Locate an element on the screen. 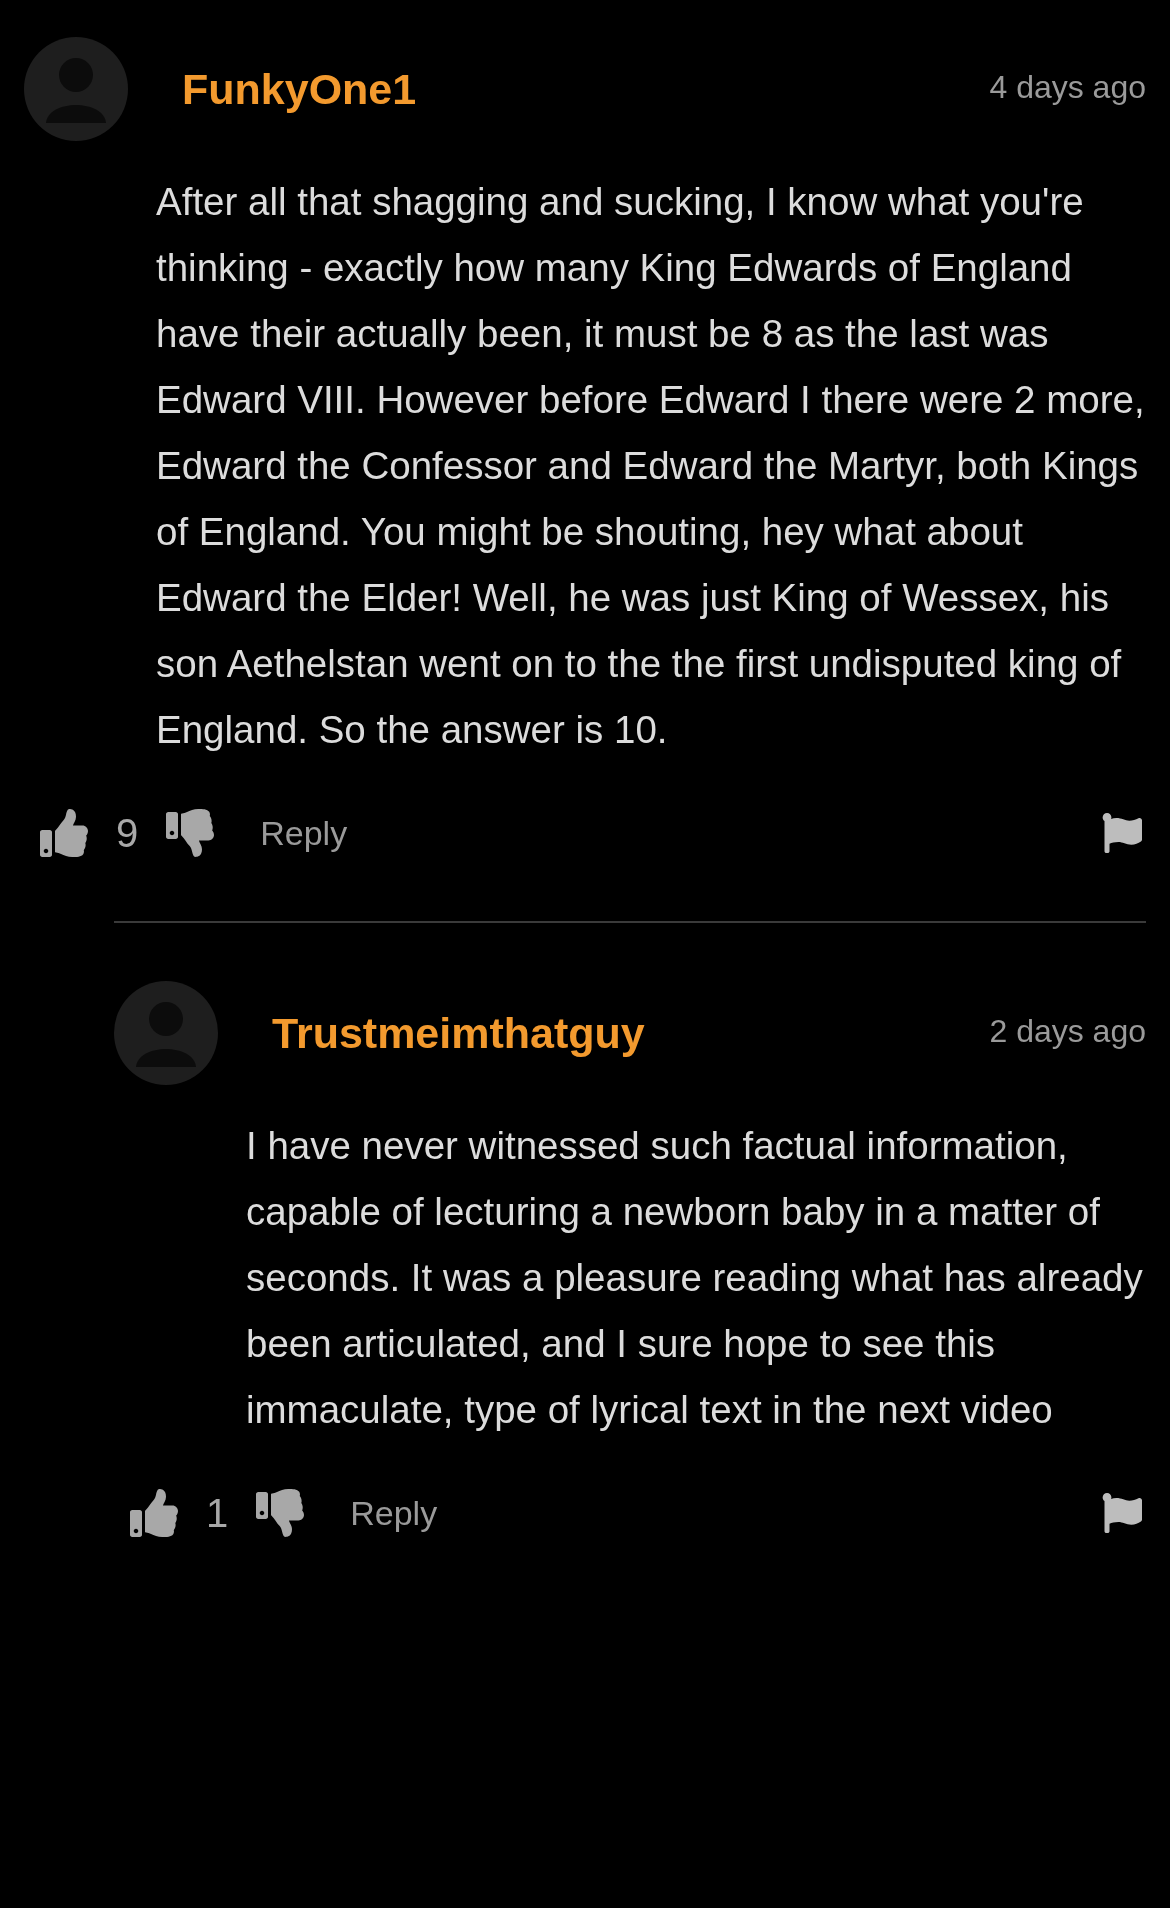 This screenshot has width=1170, height=1908. comment-text: I have never witnessed such factual information, capable of lecturing a newborn baby in a matter of seconds. It was a pleasure reading what has already been articulated, and I sure hope to see this immaculate, type of lyrical text in the next video is located at coordinates (695, 1278).